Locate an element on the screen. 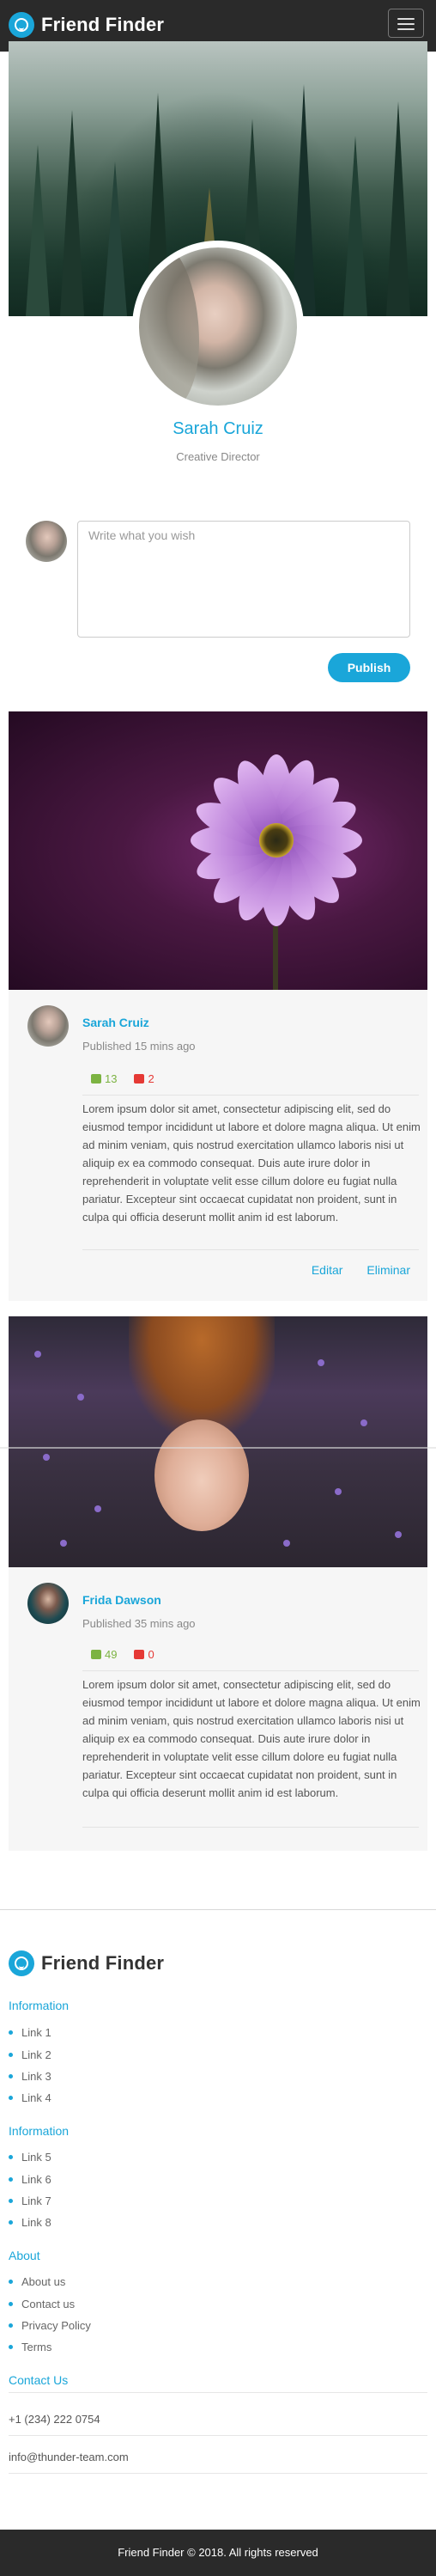 The width and height of the screenshot is (436, 2576). reactions: 13 2 is located at coordinates (122, 1078).